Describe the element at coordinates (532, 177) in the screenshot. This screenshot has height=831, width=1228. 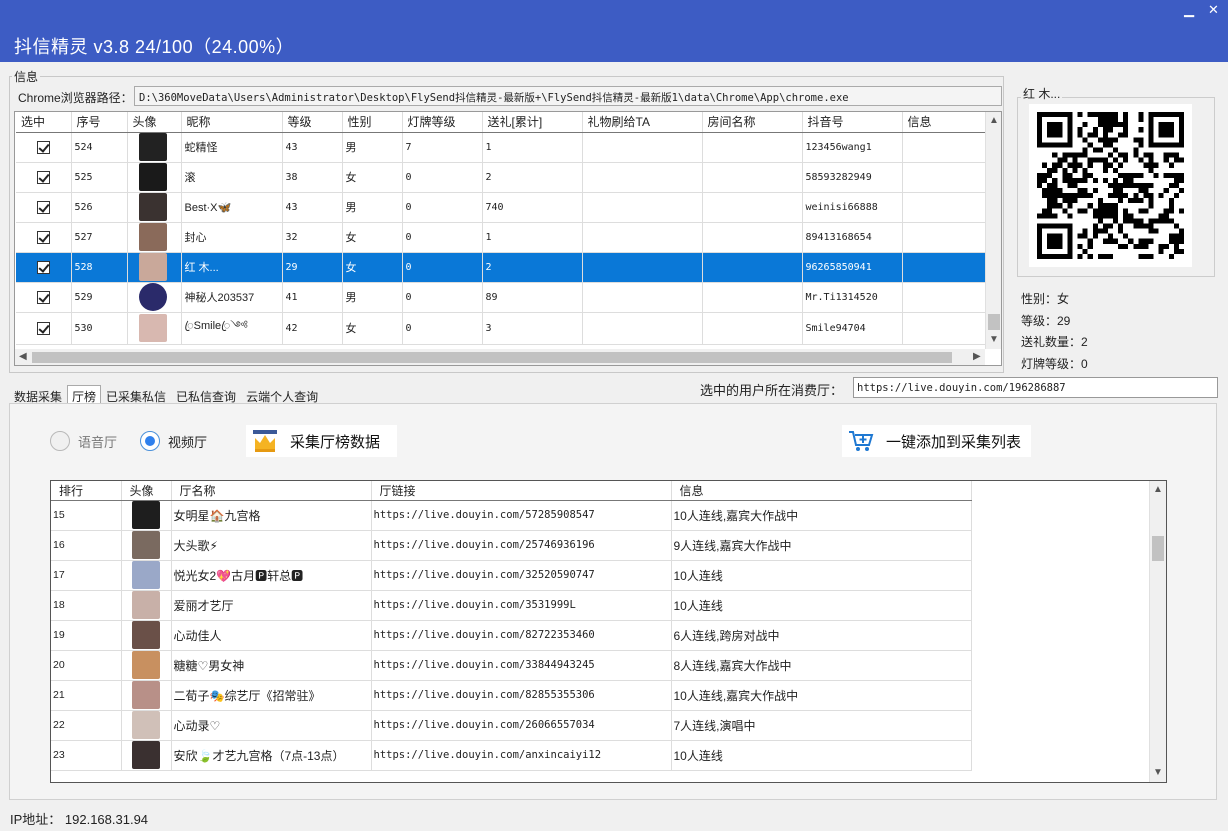
I see `gift-cell: 2` at that location.